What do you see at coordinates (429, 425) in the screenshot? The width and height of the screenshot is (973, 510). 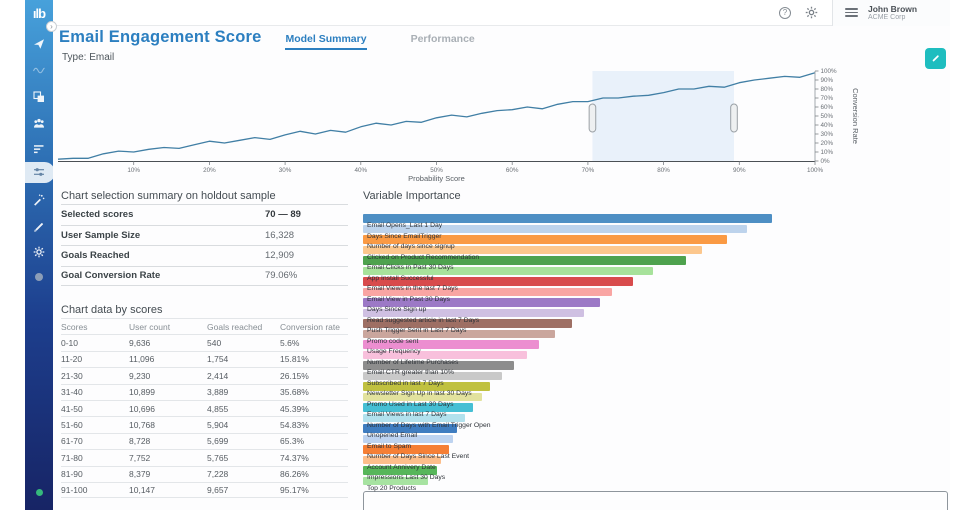 I see `importance-bar-label: Number of Days with Email Trigger Open` at bounding box center [429, 425].